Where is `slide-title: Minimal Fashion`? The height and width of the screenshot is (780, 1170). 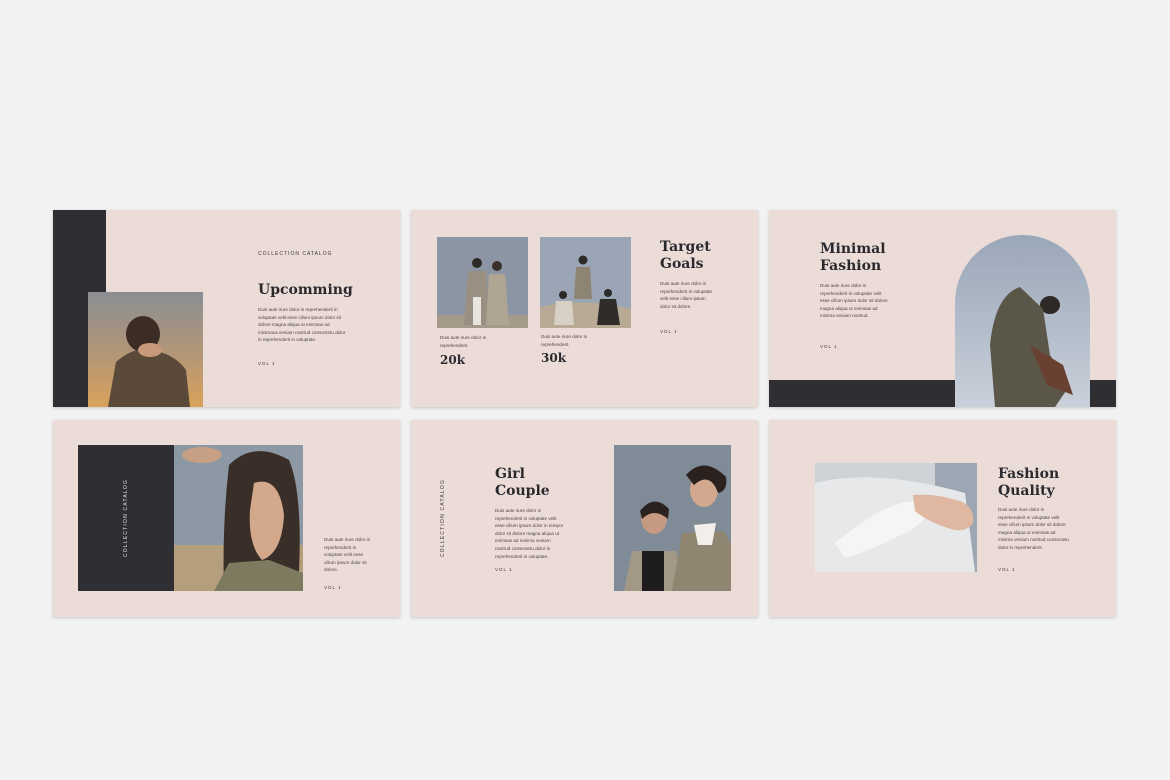 slide-title: Minimal Fashion is located at coordinates (853, 257).